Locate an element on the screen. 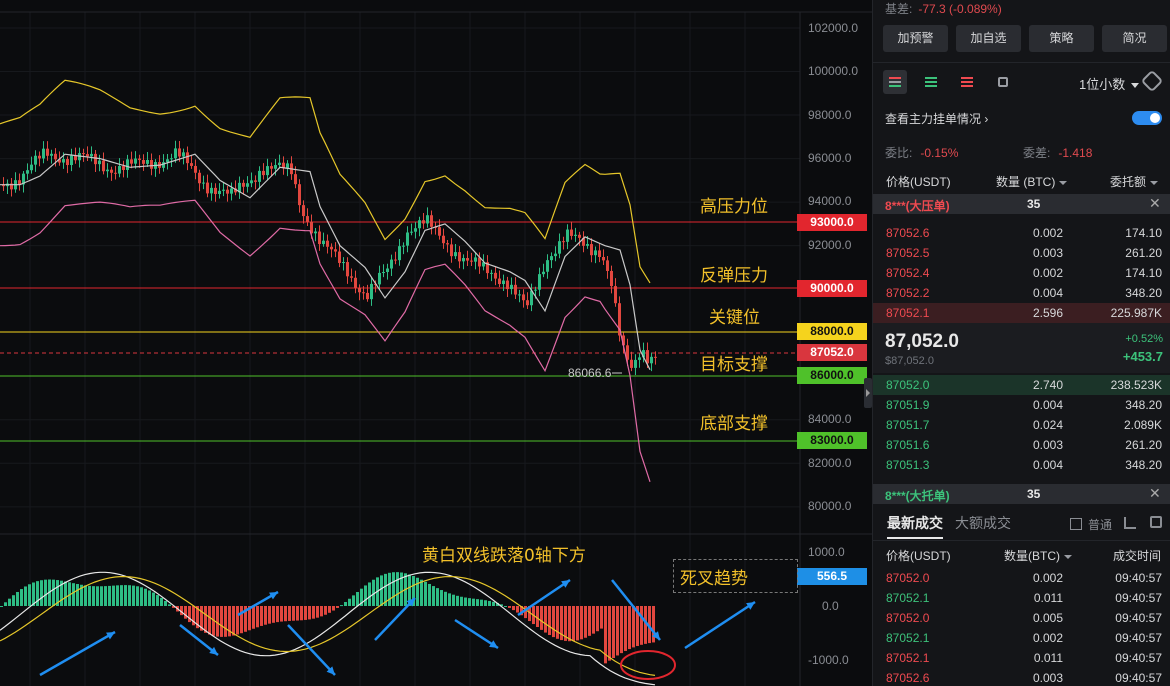 The width and height of the screenshot is (1170, 686). ask-row: 87052.4 0.002 174.10 is located at coordinates (1021, 273).